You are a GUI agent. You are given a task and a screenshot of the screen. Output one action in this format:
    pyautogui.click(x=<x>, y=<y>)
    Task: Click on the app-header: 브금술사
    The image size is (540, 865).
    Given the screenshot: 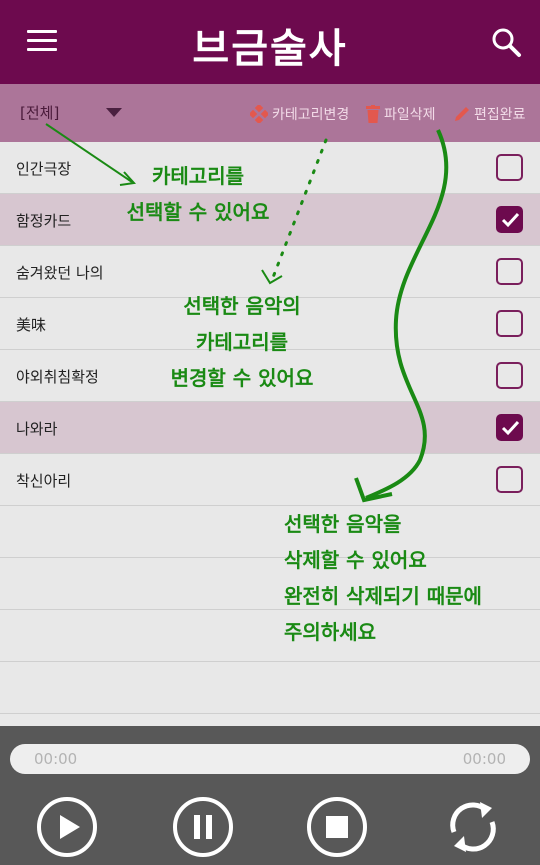 What is the action you would take?
    pyautogui.click(x=270, y=42)
    